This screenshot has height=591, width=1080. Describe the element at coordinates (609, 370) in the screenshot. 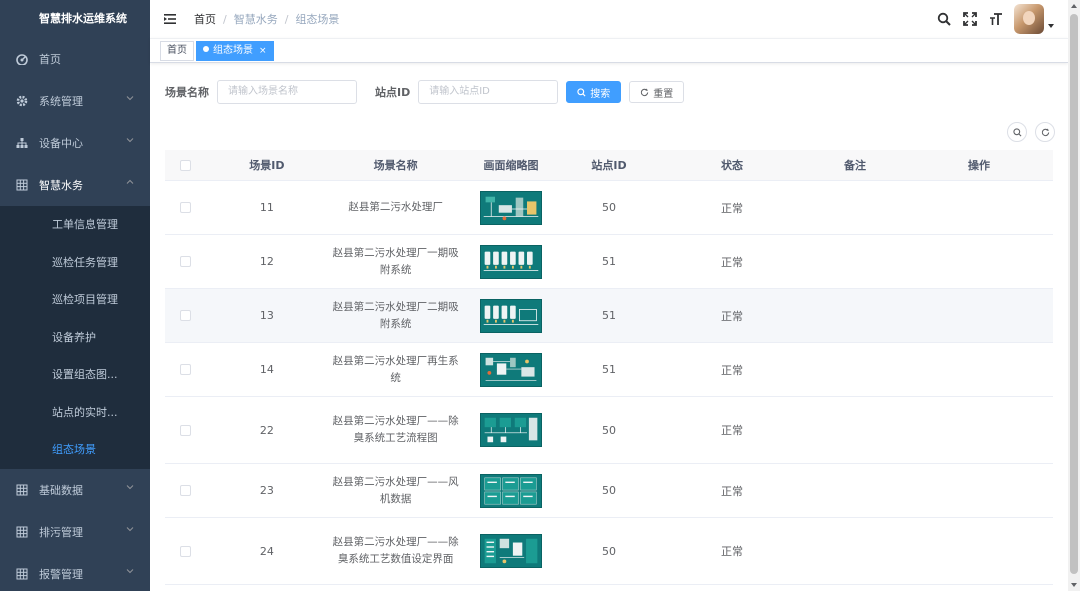

I see `table-row: 14 赵县第二污水处理厂再生系统 51 正常` at that location.